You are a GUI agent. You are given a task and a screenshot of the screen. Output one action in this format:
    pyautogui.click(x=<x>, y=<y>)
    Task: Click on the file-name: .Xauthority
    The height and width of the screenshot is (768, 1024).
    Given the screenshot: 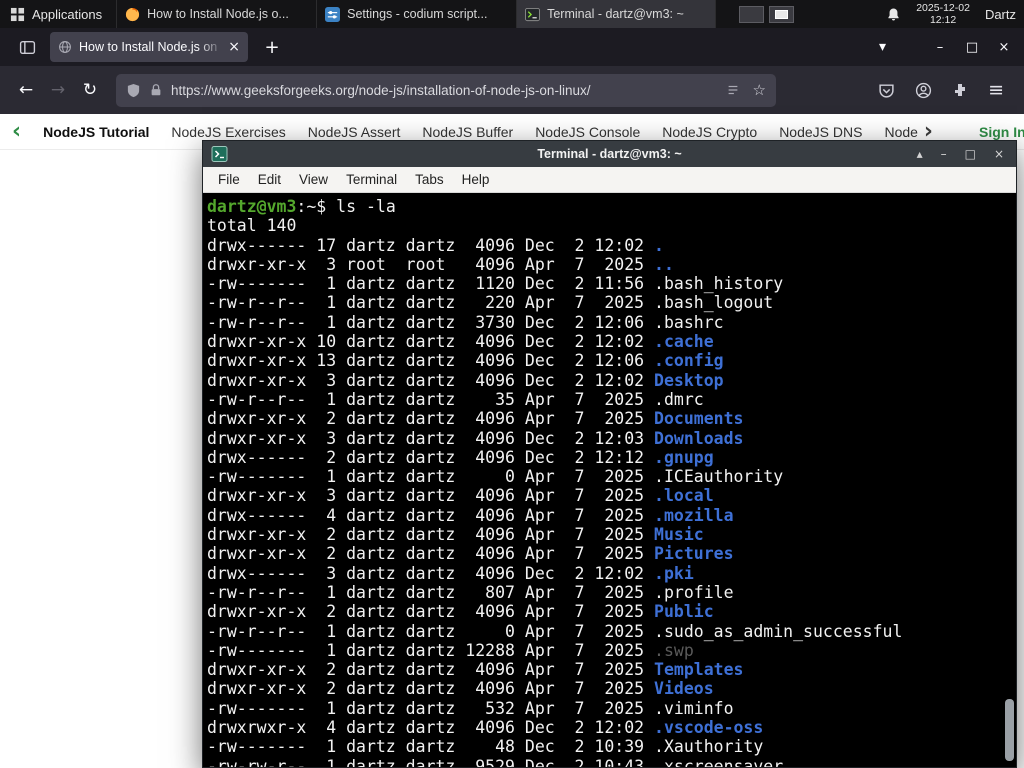 What is the action you would take?
    pyautogui.click(x=709, y=747)
    